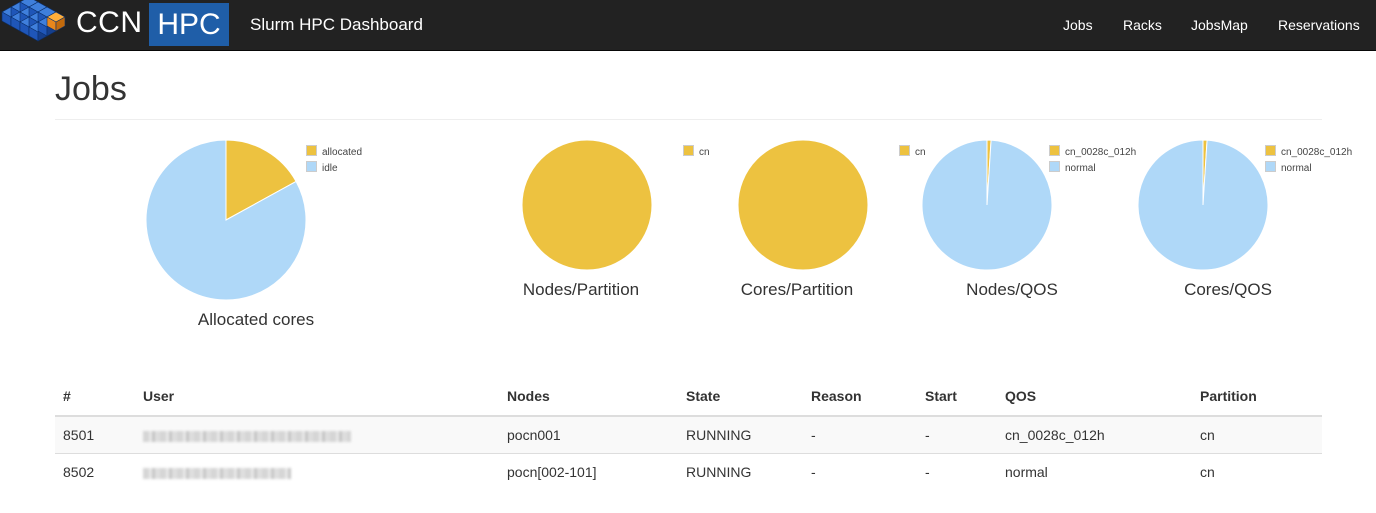  What do you see at coordinates (957, 397) in the screenshot?
I see `column-header-start: Start` at bounding box center [957, 397].